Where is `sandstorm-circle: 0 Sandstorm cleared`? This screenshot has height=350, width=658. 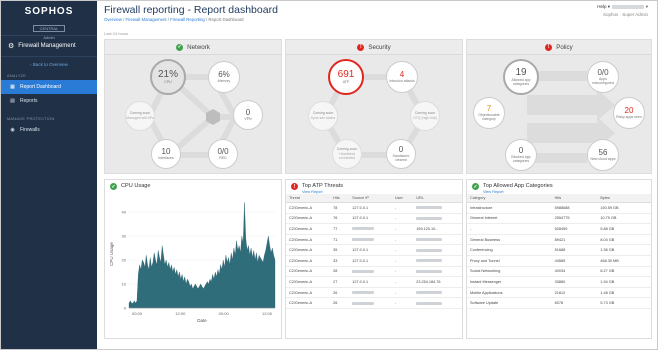
sandstorm-circle: 0 Sandstorm cleared is located at coordinates (401, 154).